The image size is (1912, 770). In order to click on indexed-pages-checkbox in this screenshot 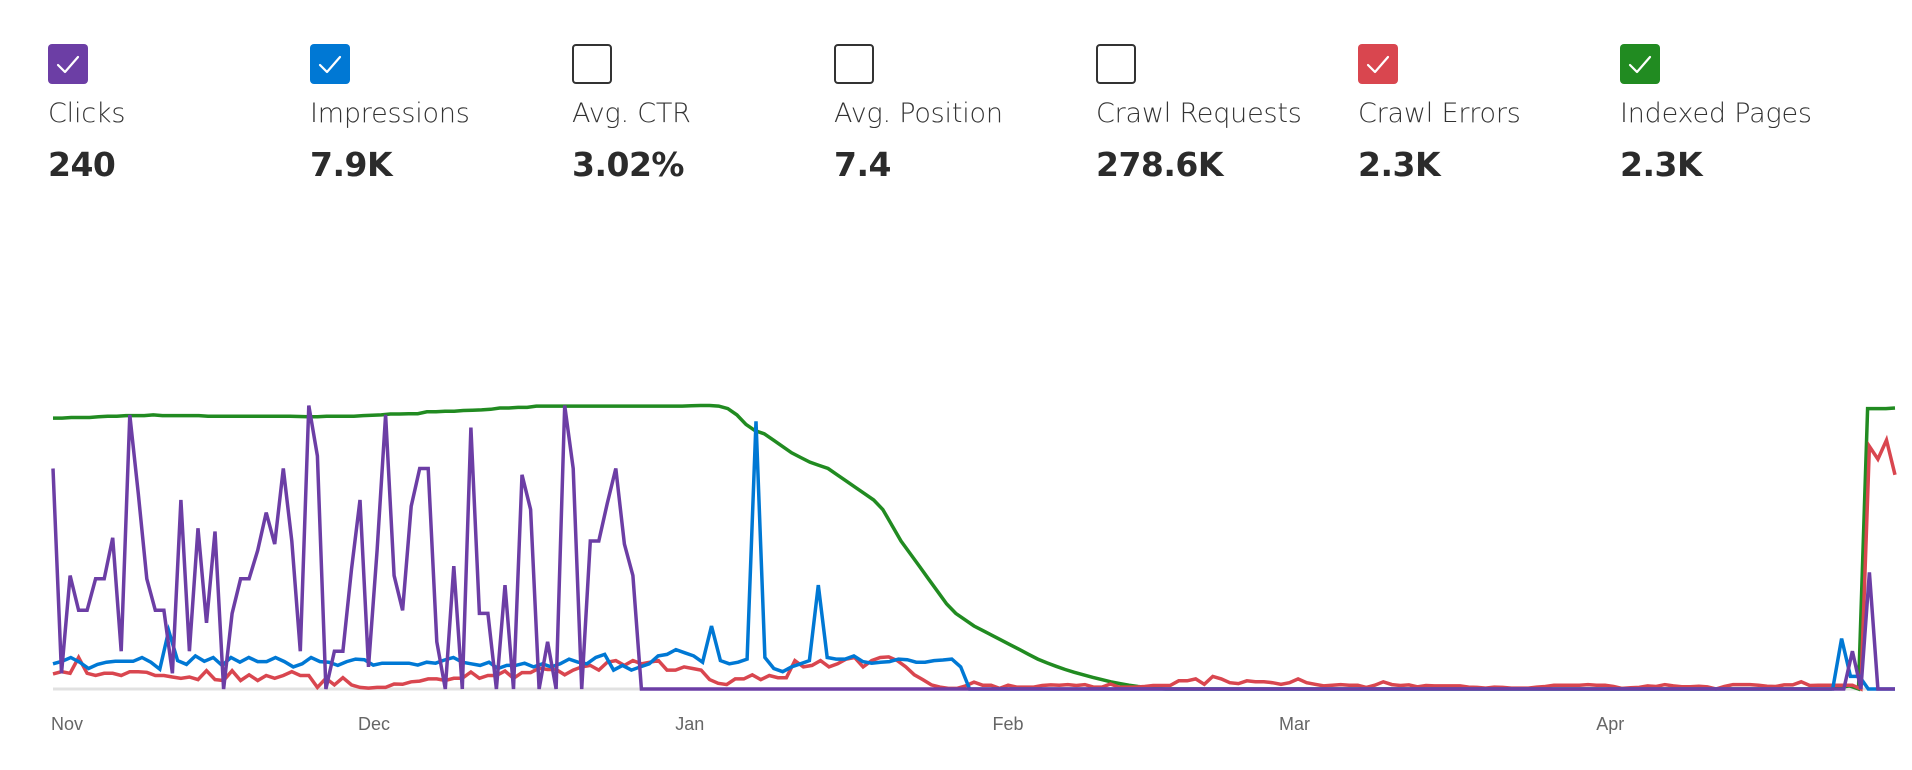, I will do `click(1640, 64)`.